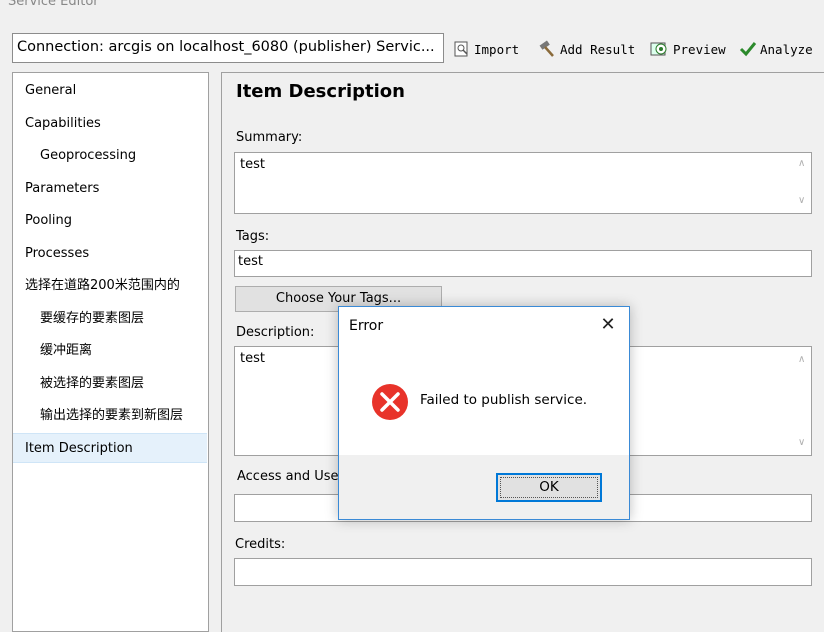 Image resolution: width=824 pixels, height=632 pixels. What do you see at coordinates (110, 319) in the screenshot?
I see `sidebar-item-param-input-layer: 要缓存的要素图层` at bounding box center [110, 319].